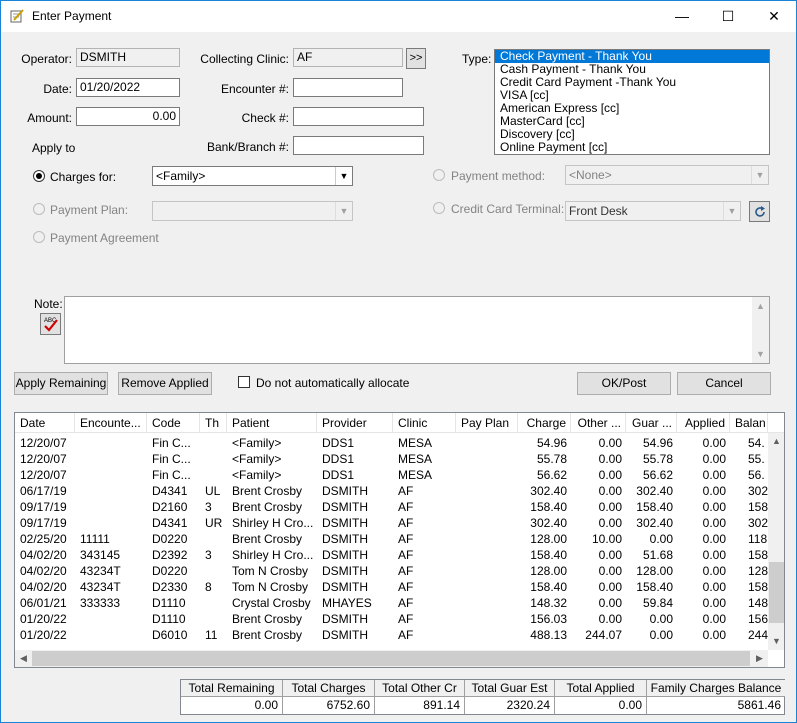 Image resolution: width=797 pixels, height=723 pixels. What do you see at coordinates (439, 208) in the screenshot?
I see `cc-terminal-radio` at bounding box center [439, 208].